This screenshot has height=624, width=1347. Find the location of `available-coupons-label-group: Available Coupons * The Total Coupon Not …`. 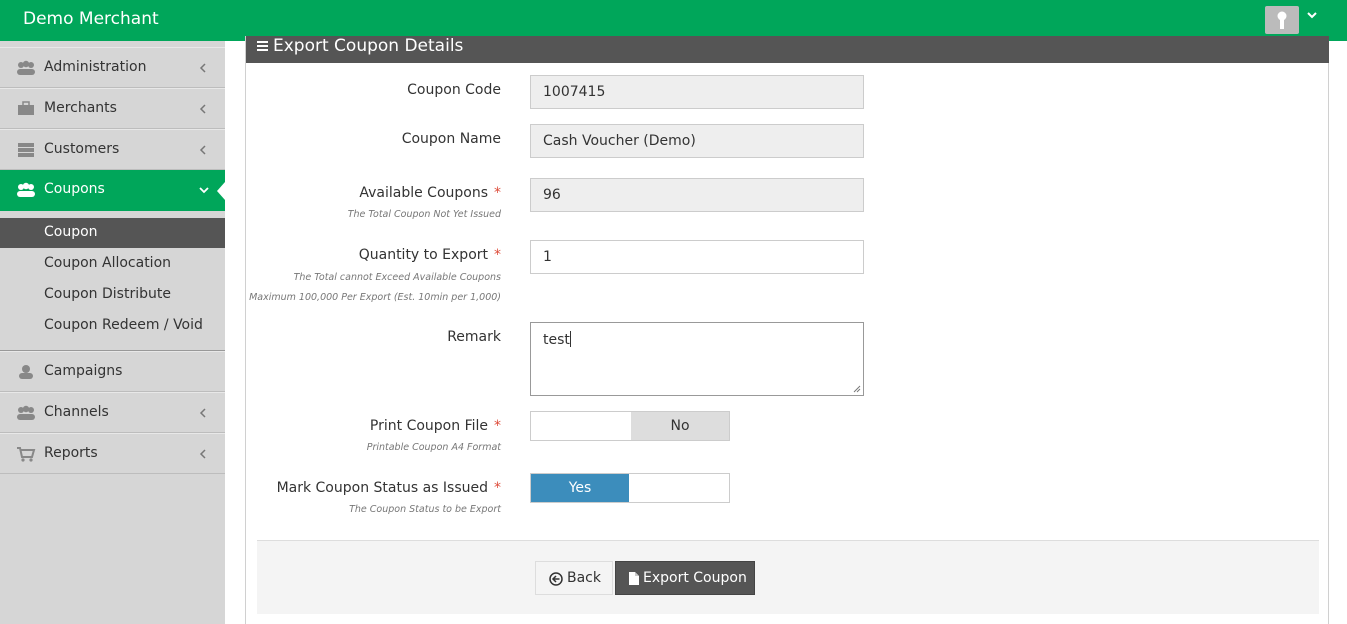

available-coupons-label-group: Available Coupons * The Total Coupon Not … is located at coordinates (373, 205).